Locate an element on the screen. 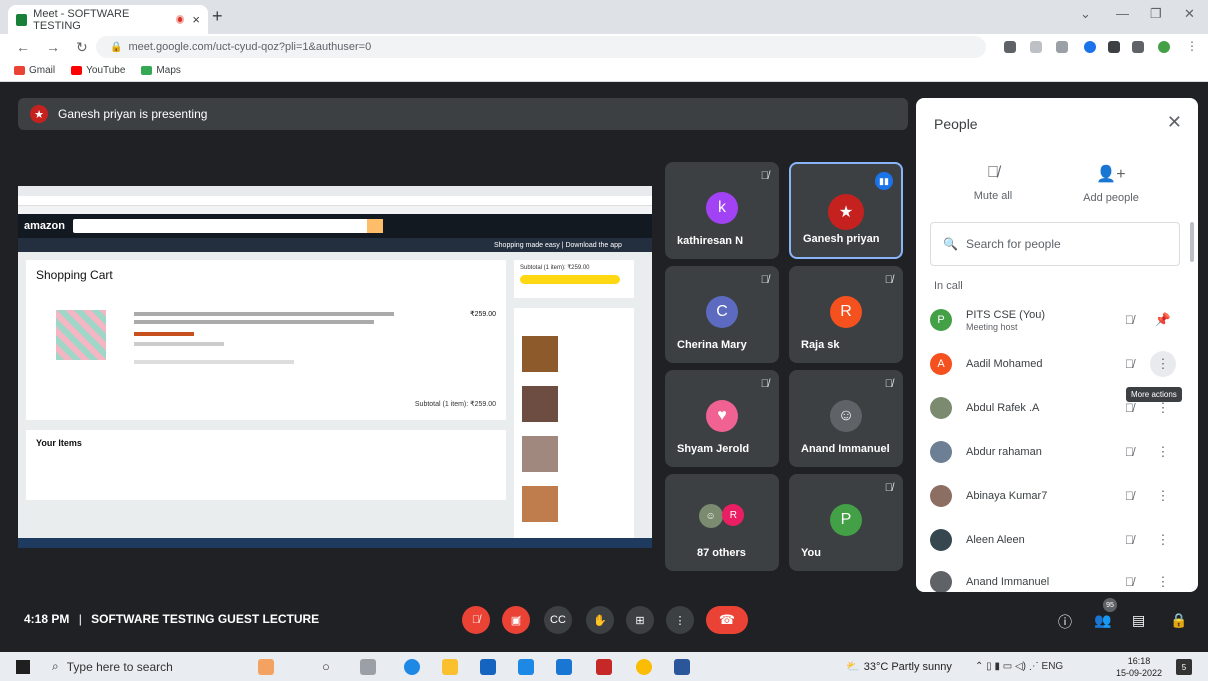  participant-row: Abinaya Kumar7 🎙̸ ⋮ is located at coordinates (1057, 496).